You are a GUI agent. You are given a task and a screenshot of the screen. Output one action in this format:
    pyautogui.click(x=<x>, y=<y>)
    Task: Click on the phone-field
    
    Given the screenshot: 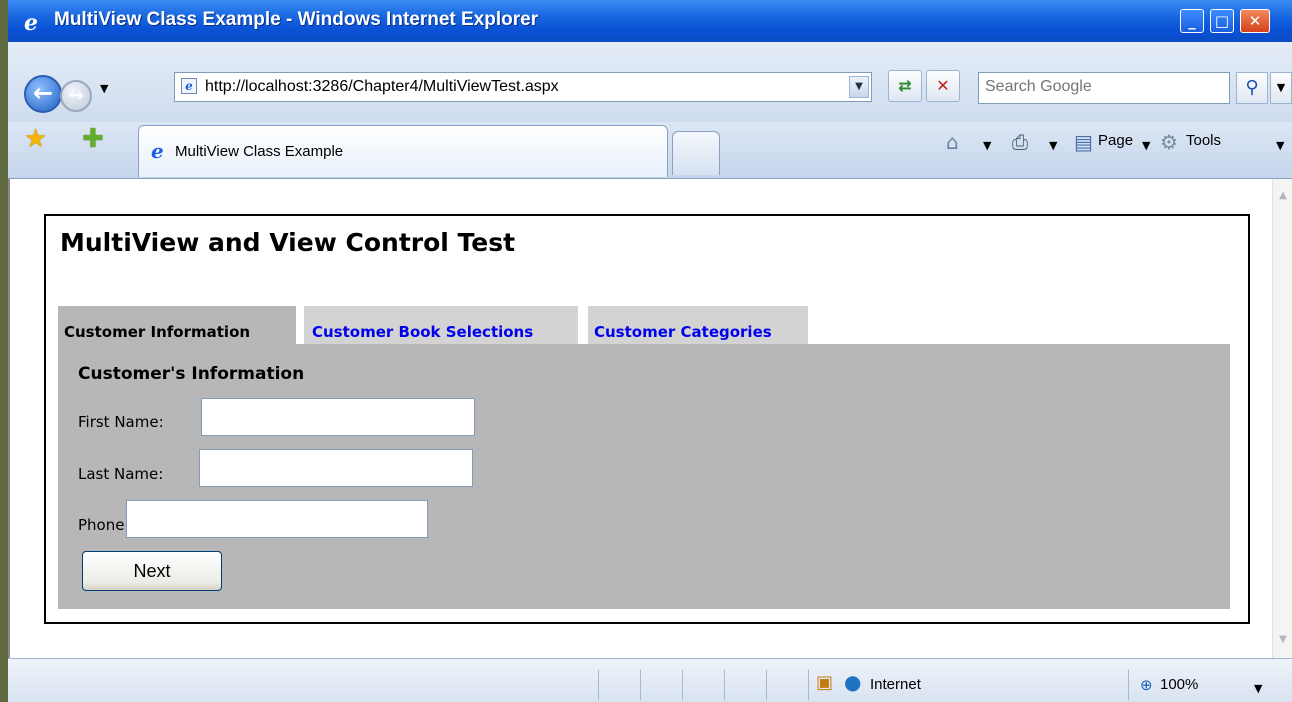 What is the action you would take?
    pyautogui.click(x=277, y=519)
    